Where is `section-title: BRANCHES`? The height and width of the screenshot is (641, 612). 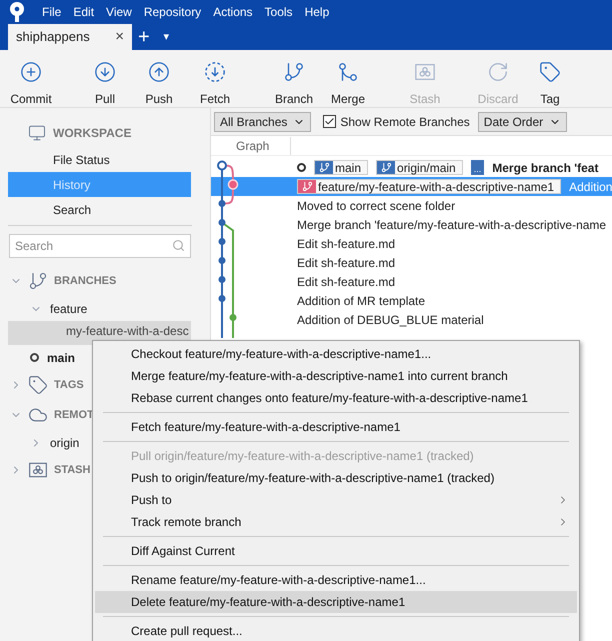
section-title: BRANCHES is located at coordinates (85, 281).